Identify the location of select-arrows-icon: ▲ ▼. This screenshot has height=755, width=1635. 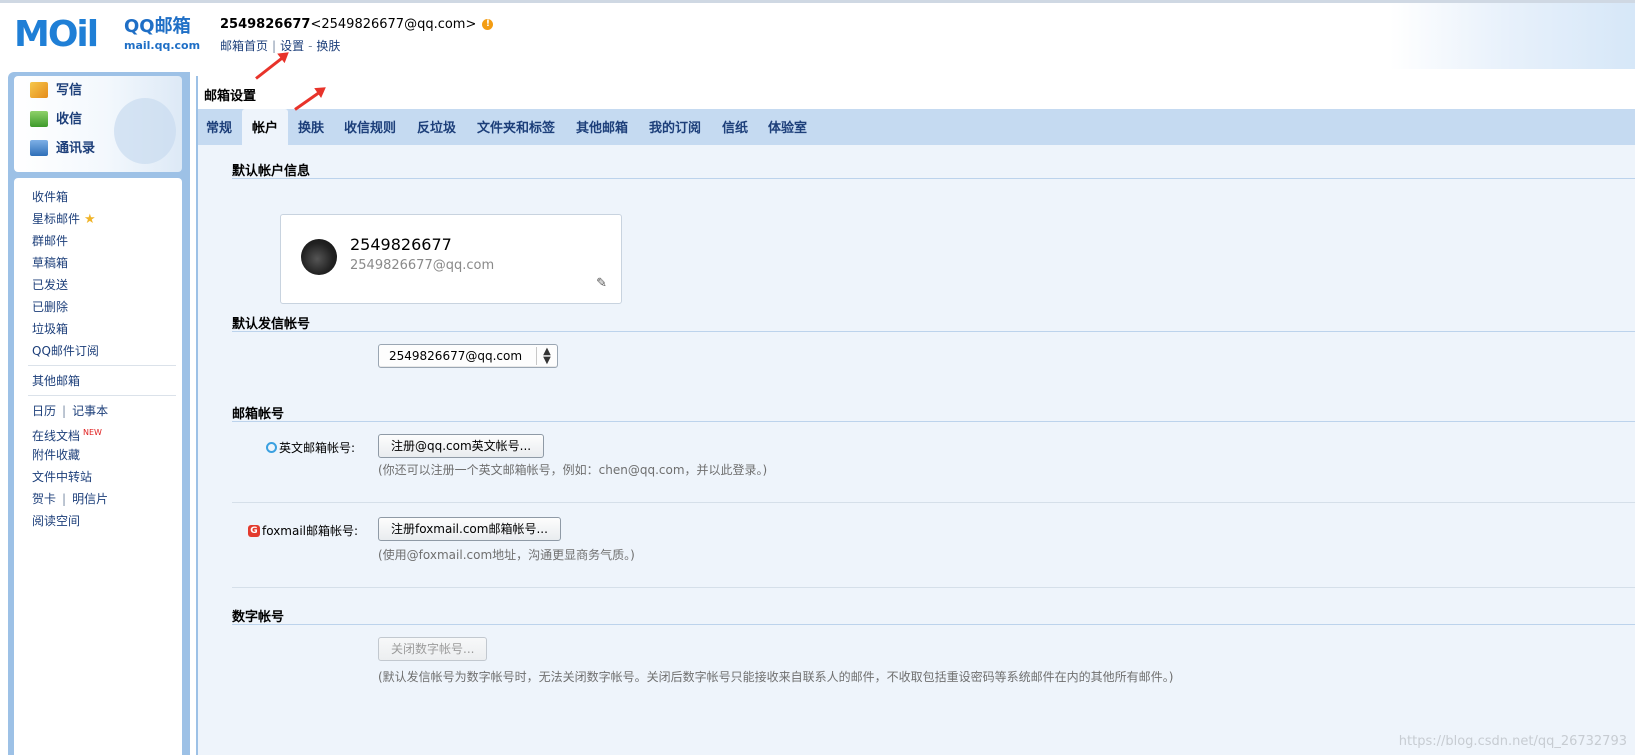
(546, 356).